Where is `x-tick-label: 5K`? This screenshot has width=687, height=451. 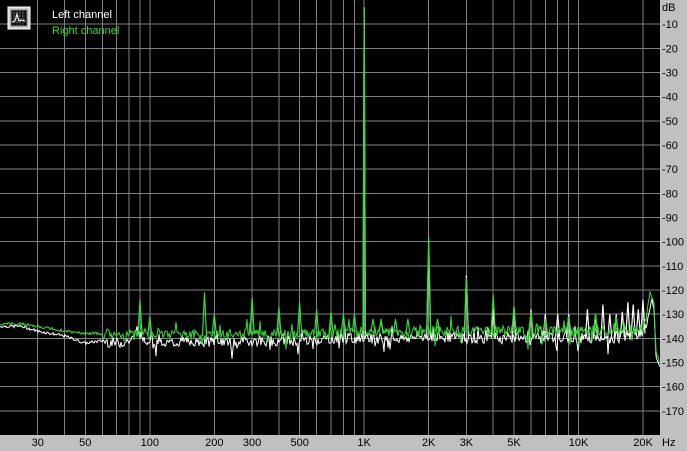 x-tick-label: 5K is located at coordinates (514, 443).